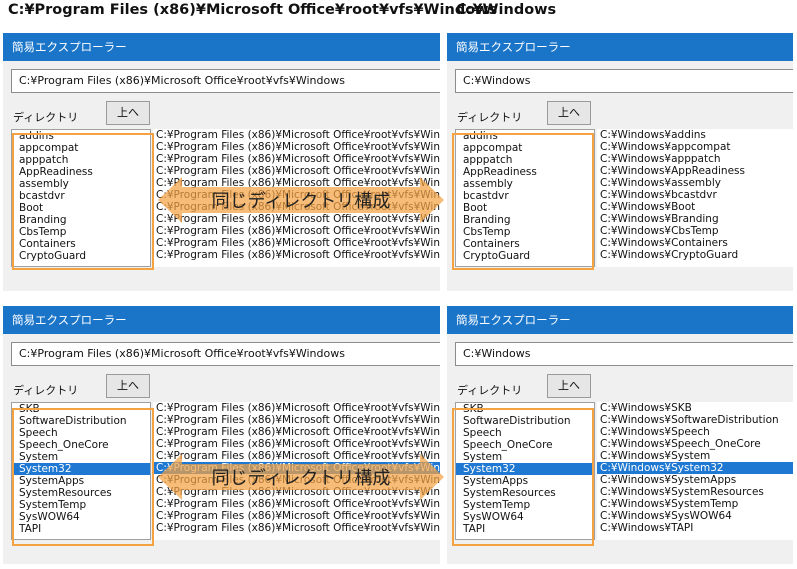 The width and height of the screenshot is (797, 569). Describe the element at coordinates (695, 468) in the screenshot. I see `path-list-item: C:¥Windows¥System32` at that location.